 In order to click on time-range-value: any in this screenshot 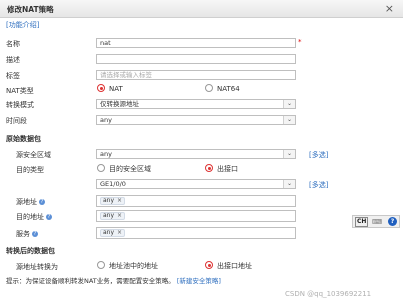, I will do `click(106, 120)`.